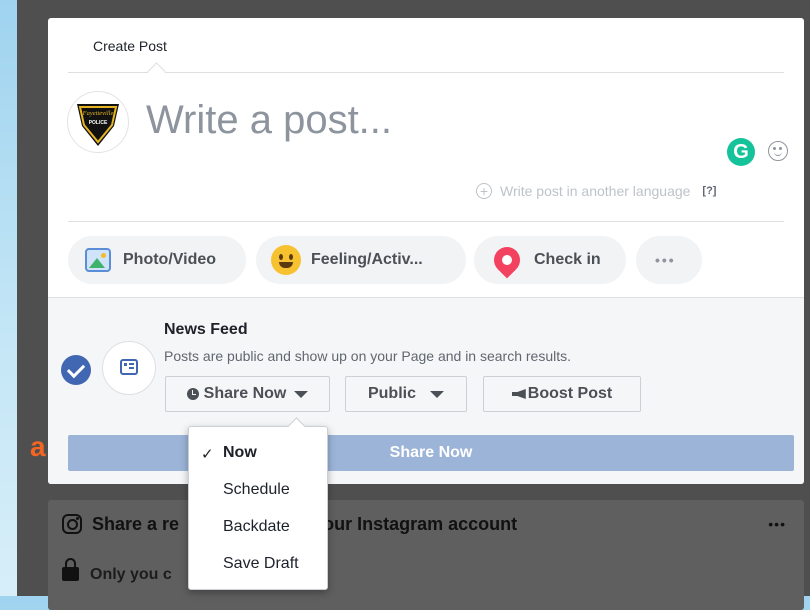 This screenshot has width=810, height=610. What do you see at coordinates (192, 394) in the screenshot?
I see `clock-icon` at bounding box center [192, 394].